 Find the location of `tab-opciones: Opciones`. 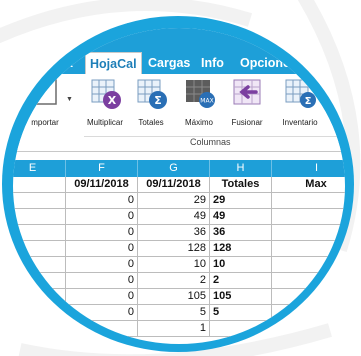

tab-opciones: Opciones is located at coordinates (268, 63).